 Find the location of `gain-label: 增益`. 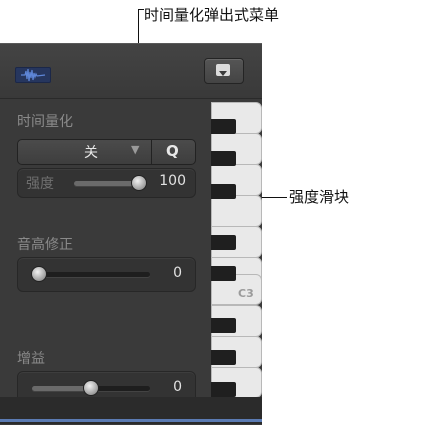

gain-label: 增益 is located at coordinates (31, 359).